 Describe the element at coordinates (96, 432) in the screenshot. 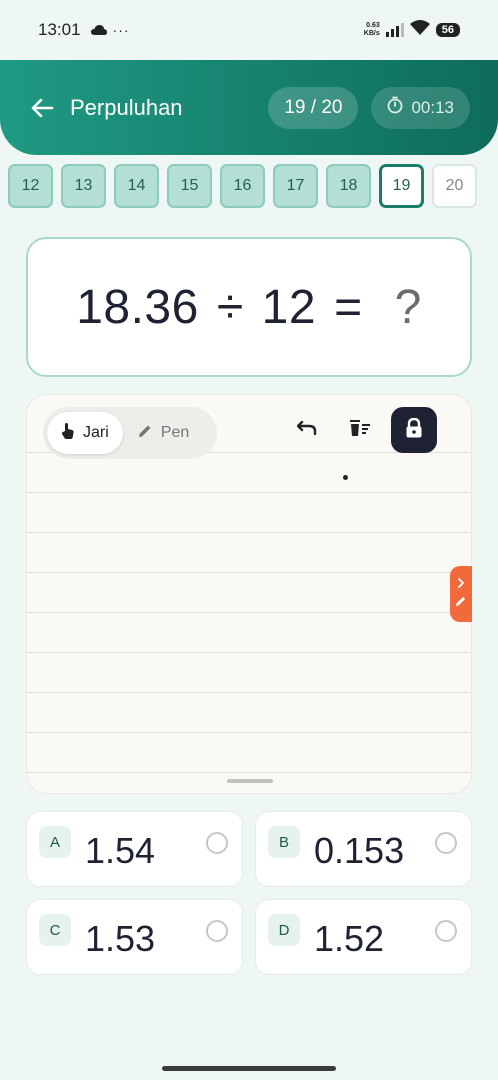

I see `finger-mode-label: Jari` at that location.